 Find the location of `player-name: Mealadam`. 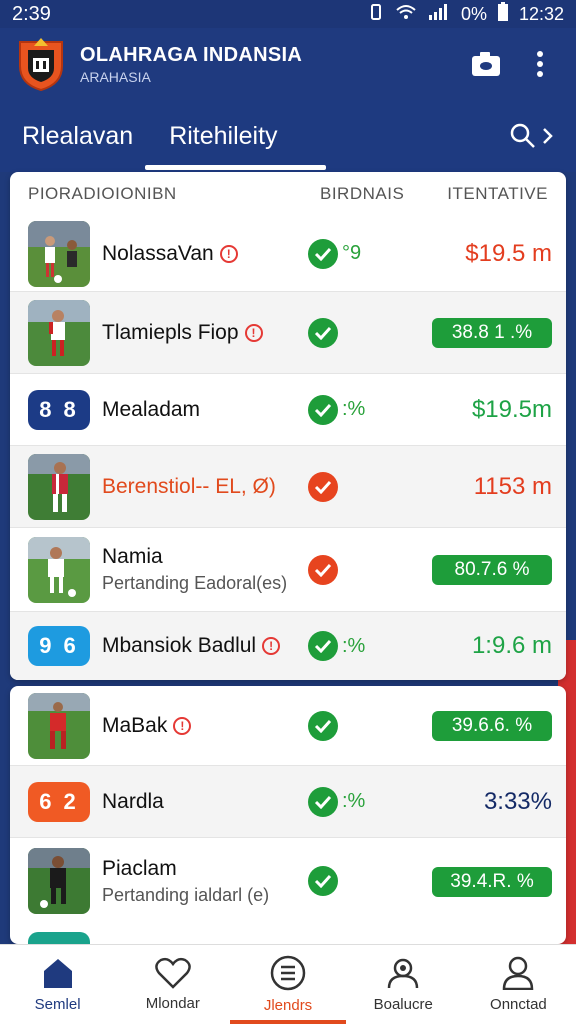

player-name: Mealadam is located at coordinates (151, 409).